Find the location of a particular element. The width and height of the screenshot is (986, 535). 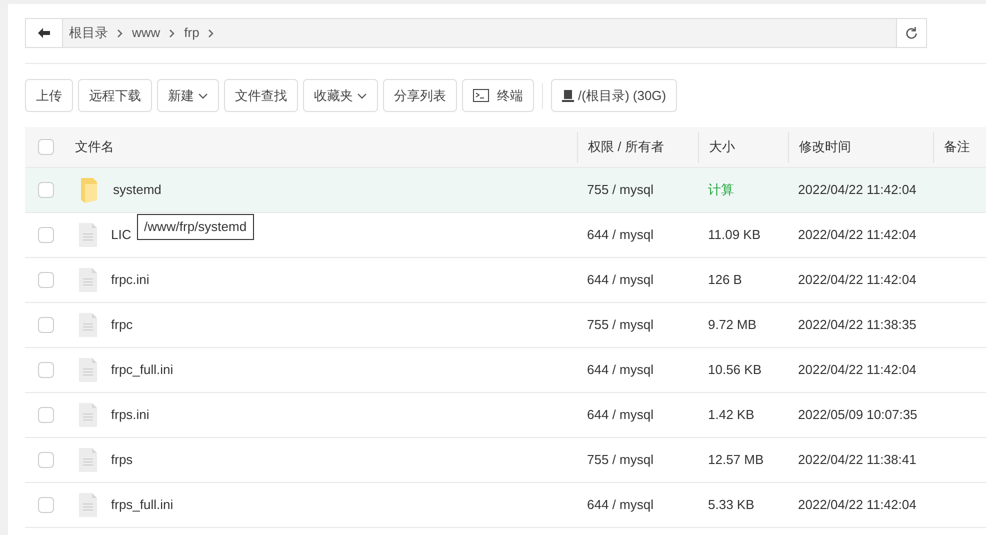

breadcrumb-link: www is located at coordinates (146, 33).